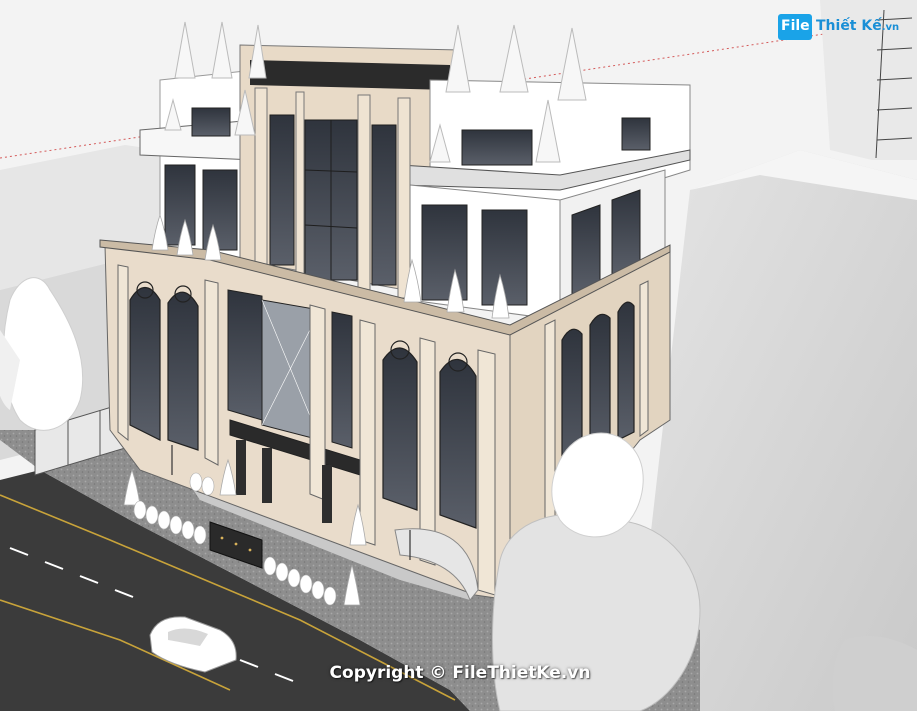 The width and height of the screenshot is (917, 711). I want to click on roof-louver, so click(350, 75).